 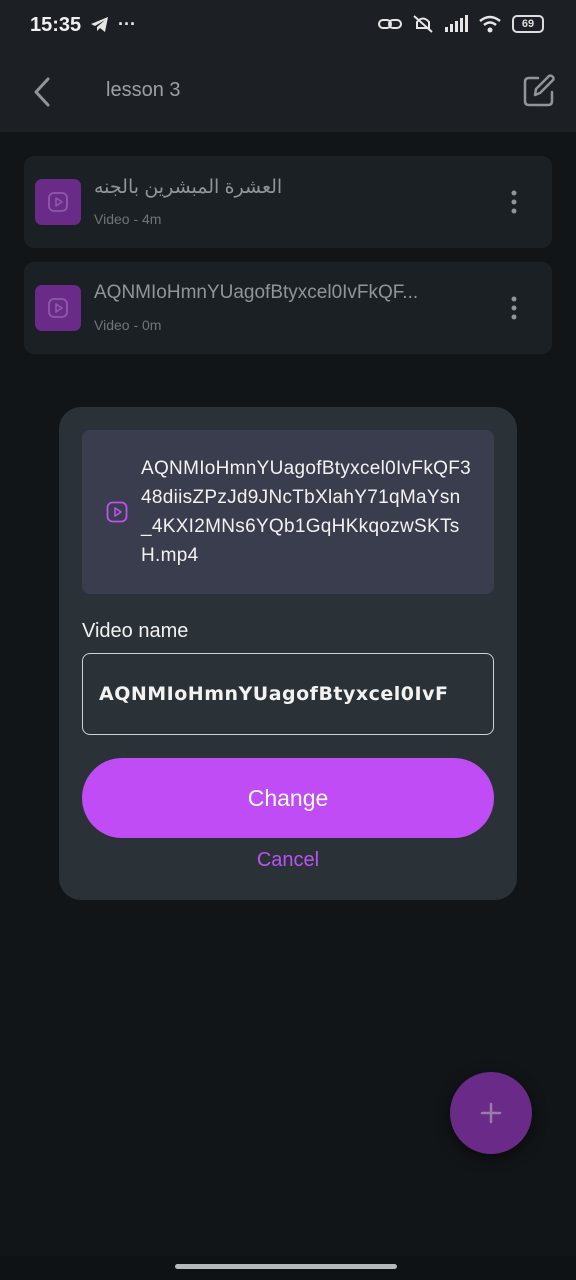 I want to click on wifi-icon, so click(x=490, y=24).